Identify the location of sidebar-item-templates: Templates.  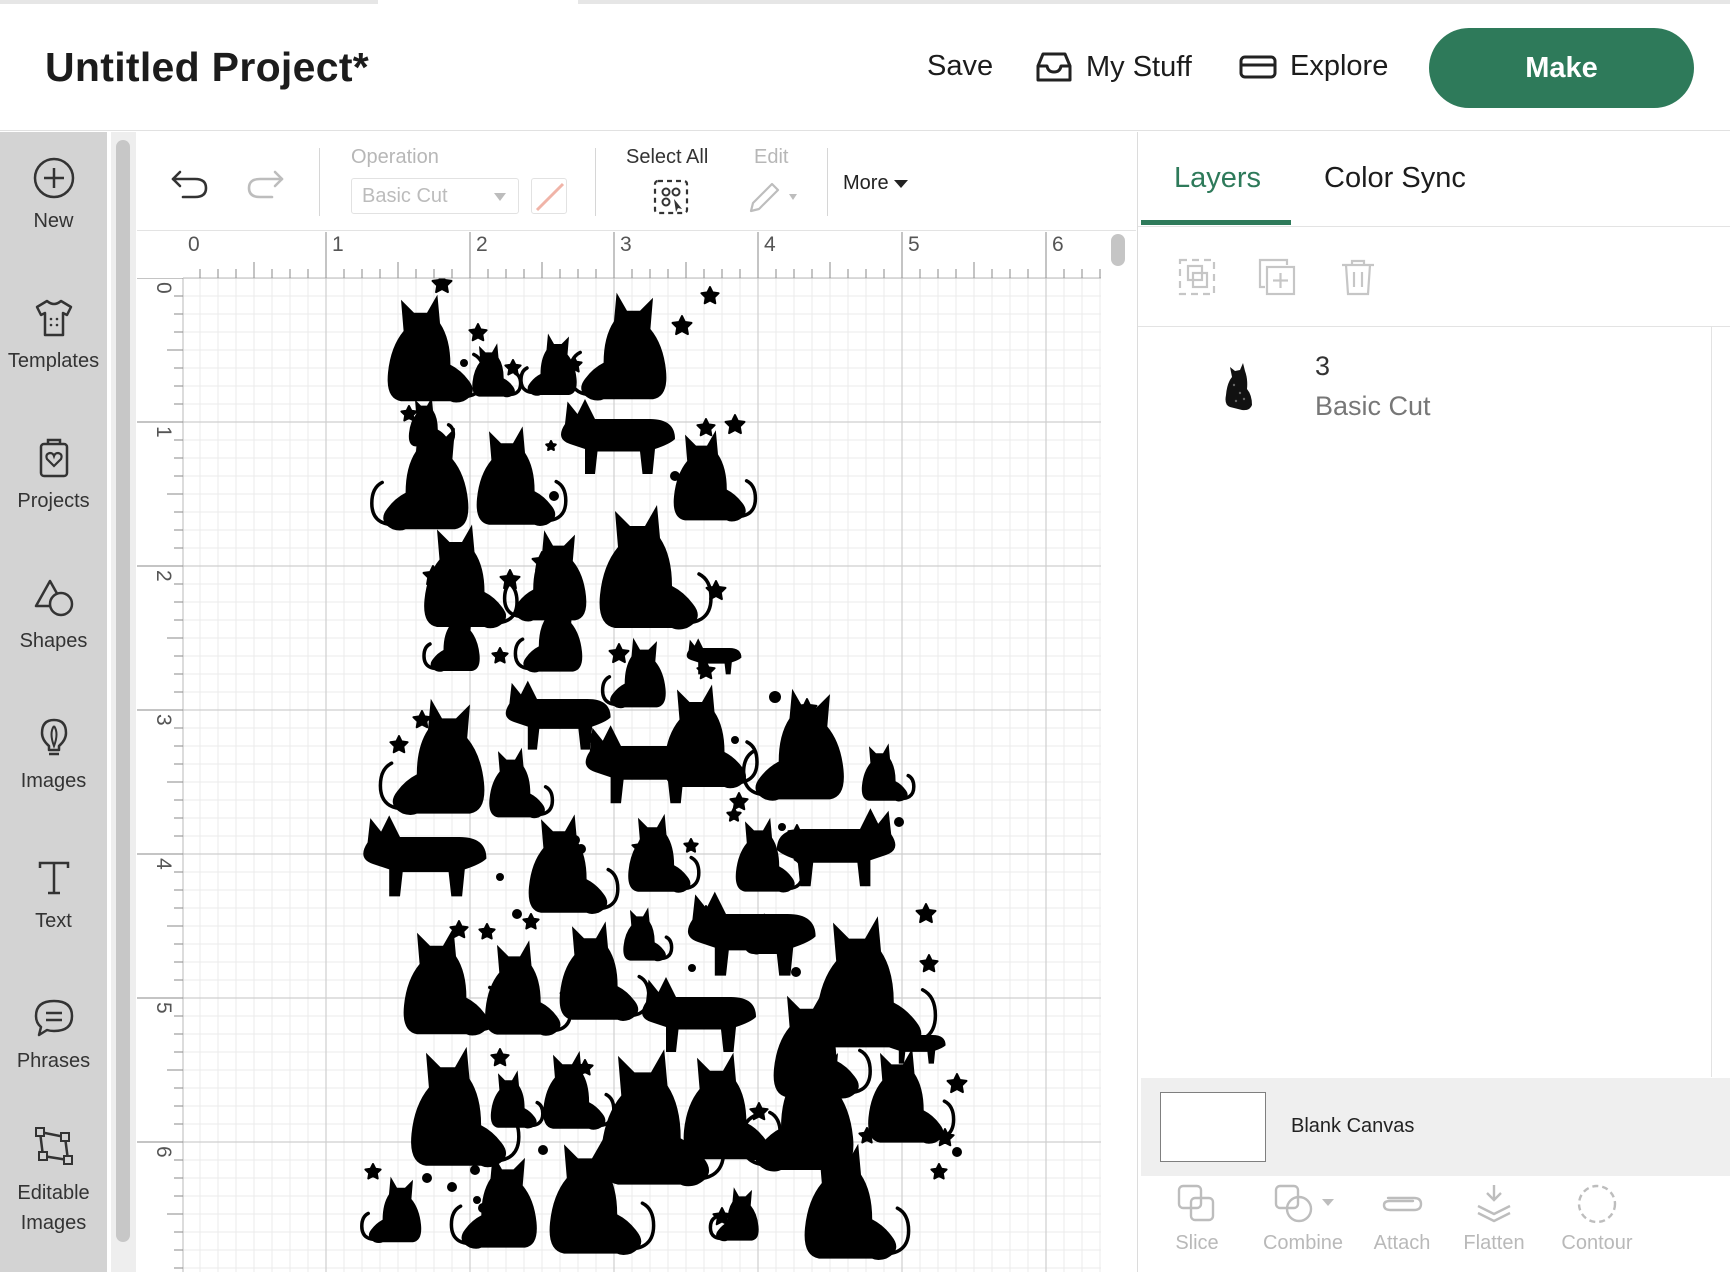
(53, 336).